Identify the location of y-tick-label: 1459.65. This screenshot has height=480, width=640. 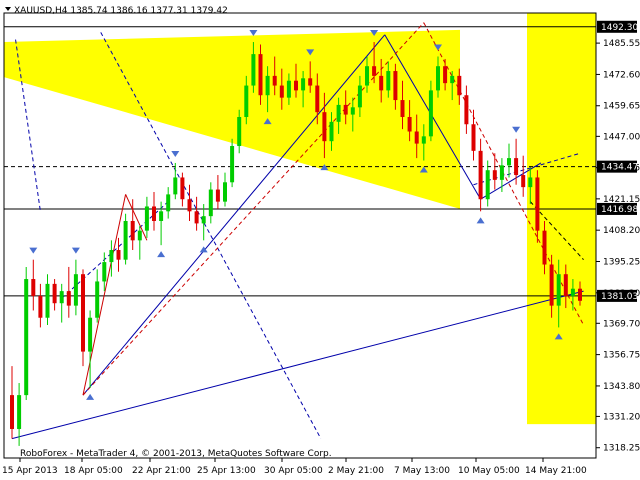
(621, 107).